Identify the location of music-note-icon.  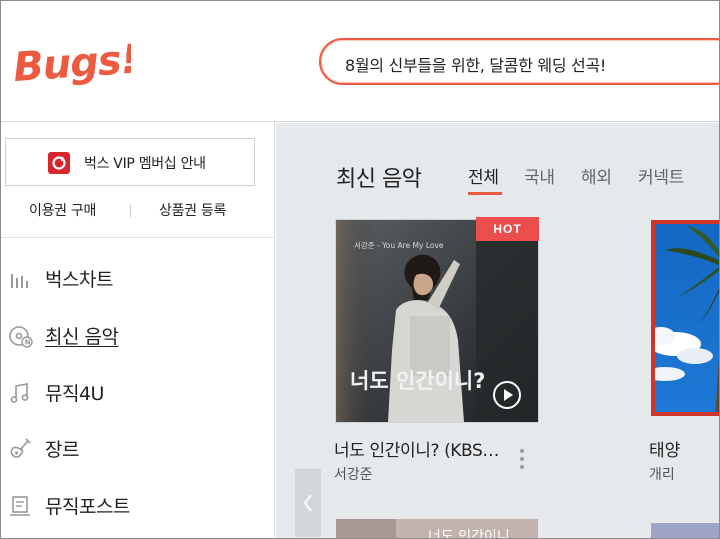
(19, 393).